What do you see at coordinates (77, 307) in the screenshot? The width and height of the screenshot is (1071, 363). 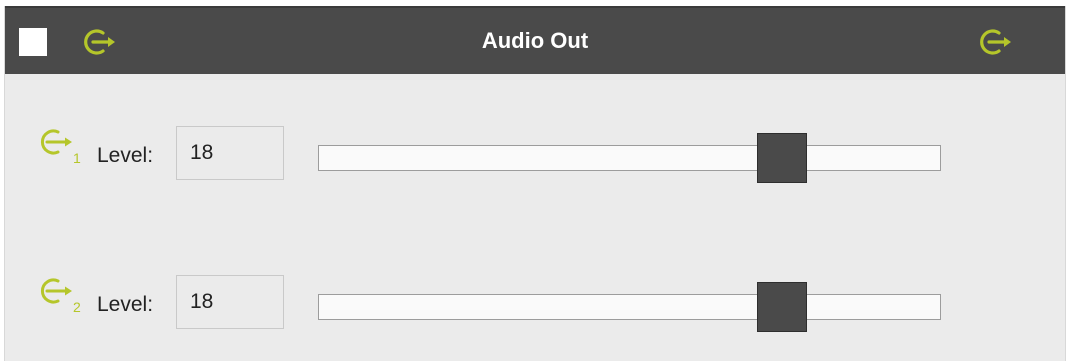 I see `channel-number: 2` at bounding box center [77, 307].